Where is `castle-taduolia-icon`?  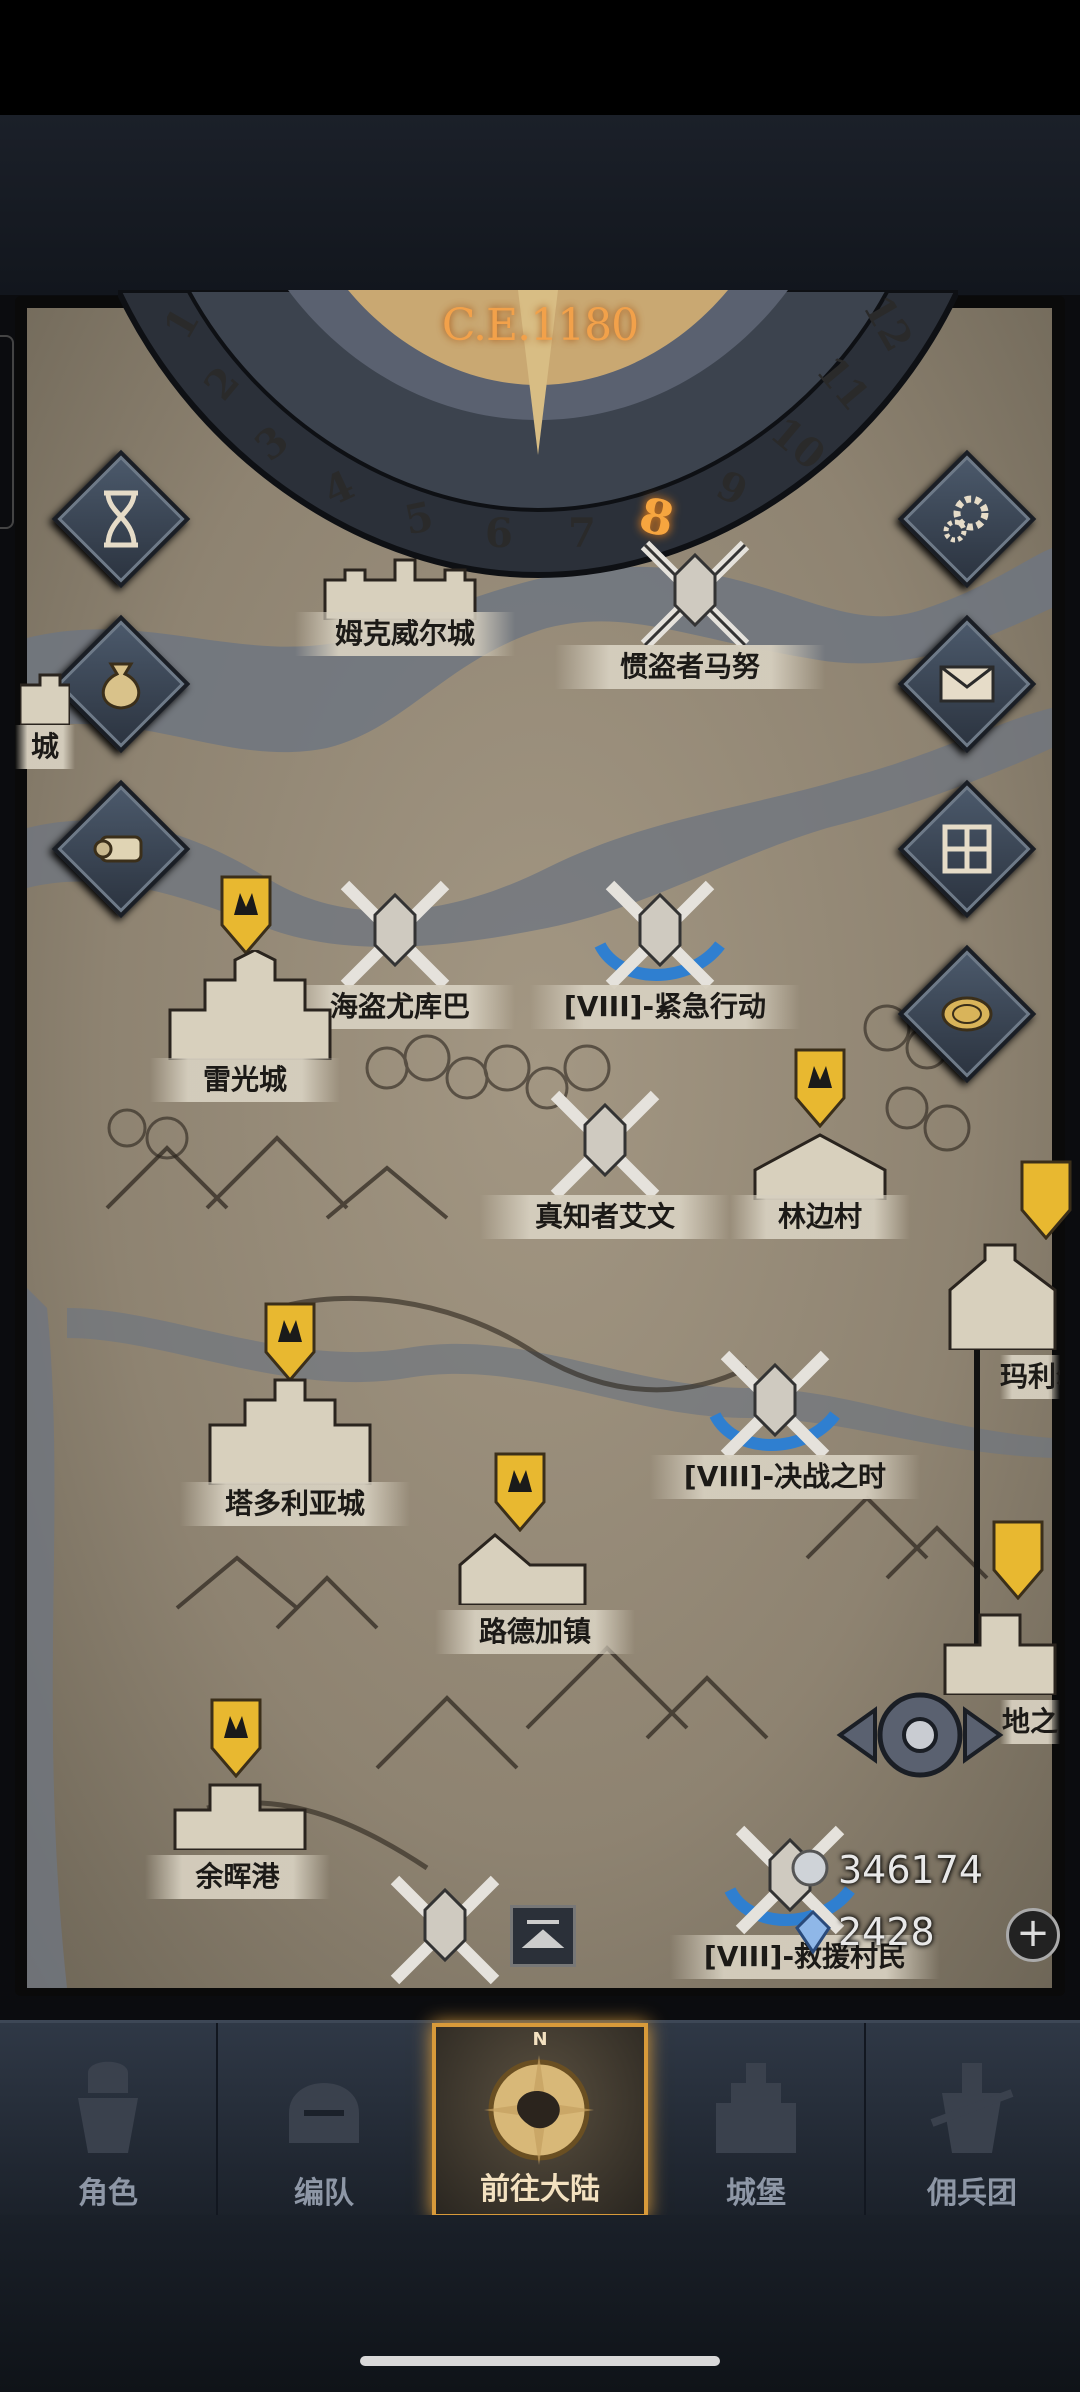
castle-taduolia-icon is located at coordinates (290, 1430).